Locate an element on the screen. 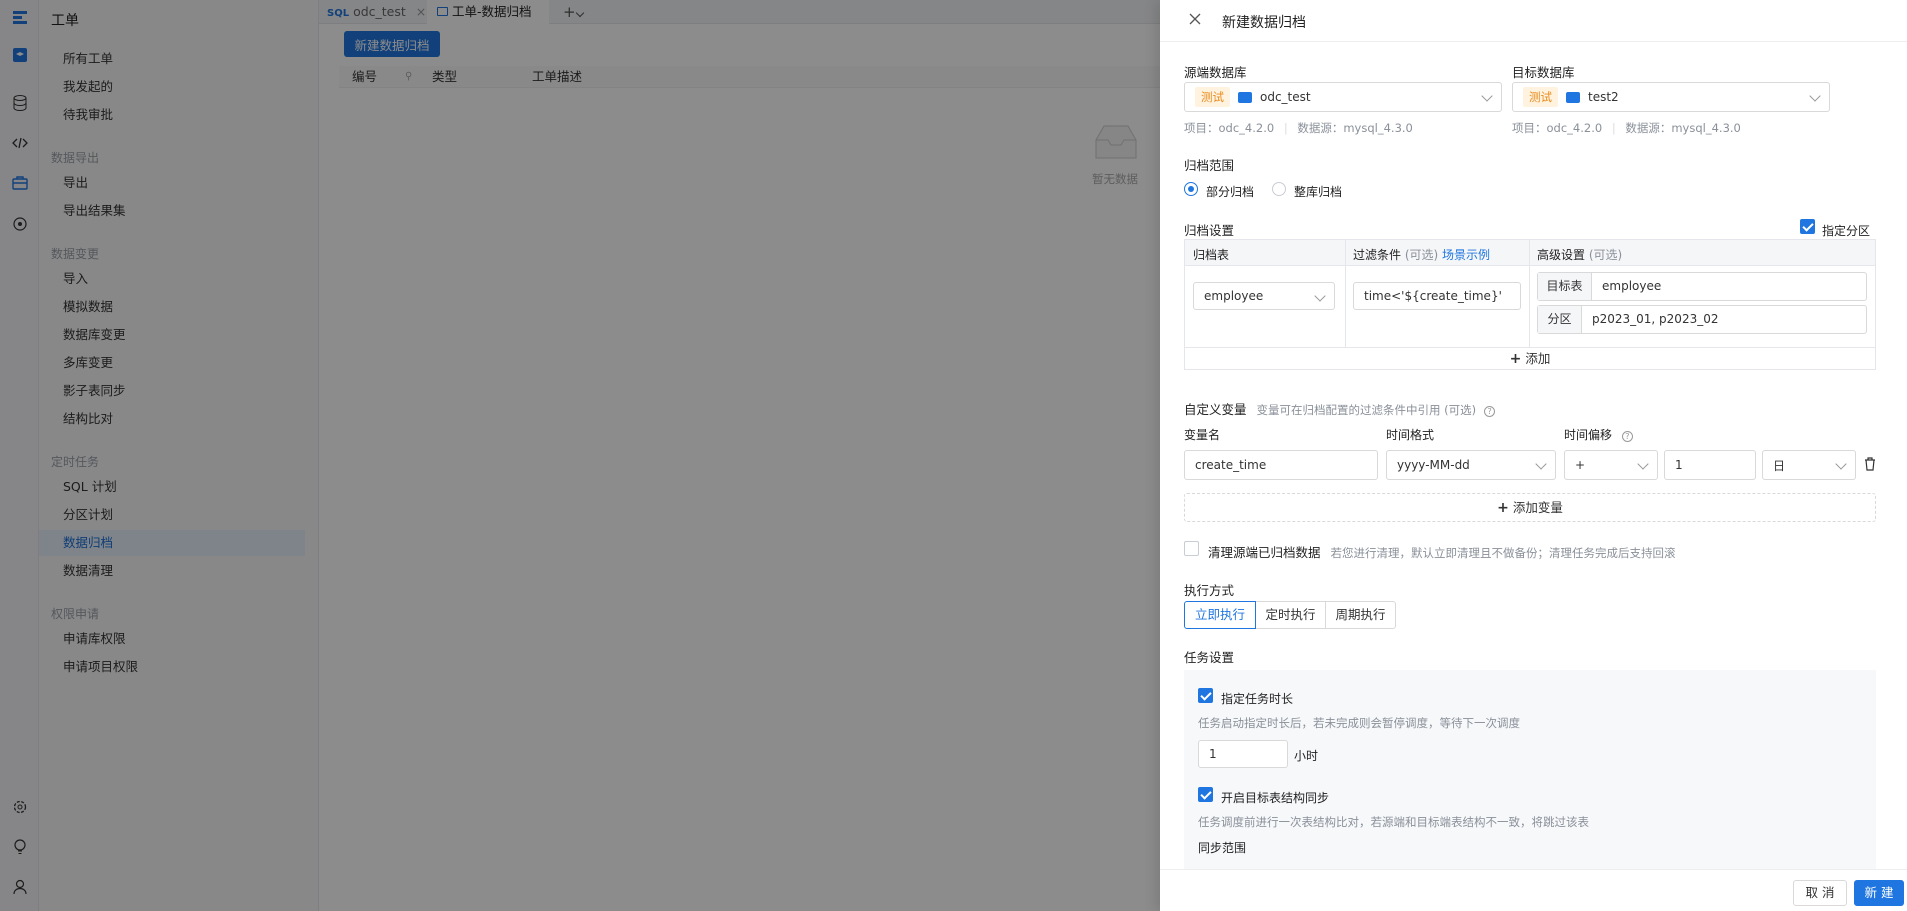  var-unit-select: 日 is located at coordinates (1809, 465).